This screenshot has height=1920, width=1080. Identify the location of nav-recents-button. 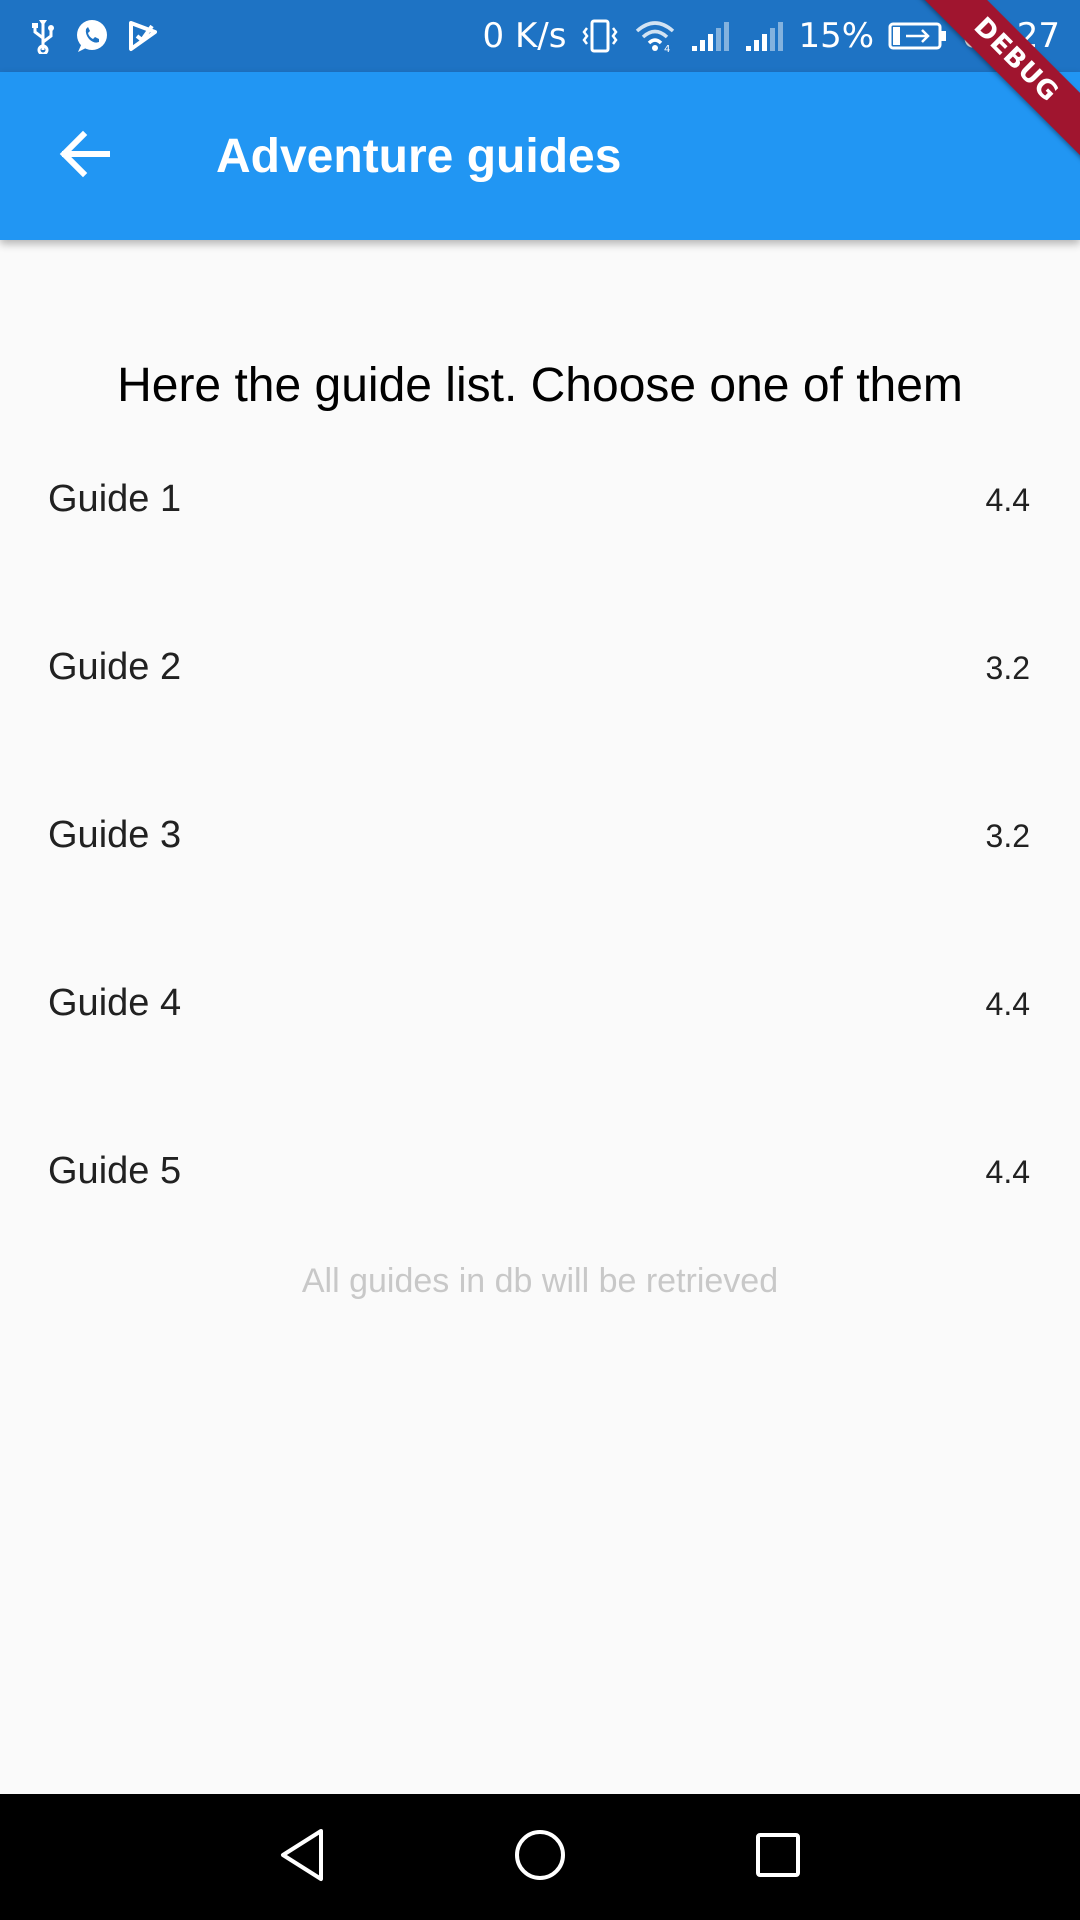
(778, 1857).